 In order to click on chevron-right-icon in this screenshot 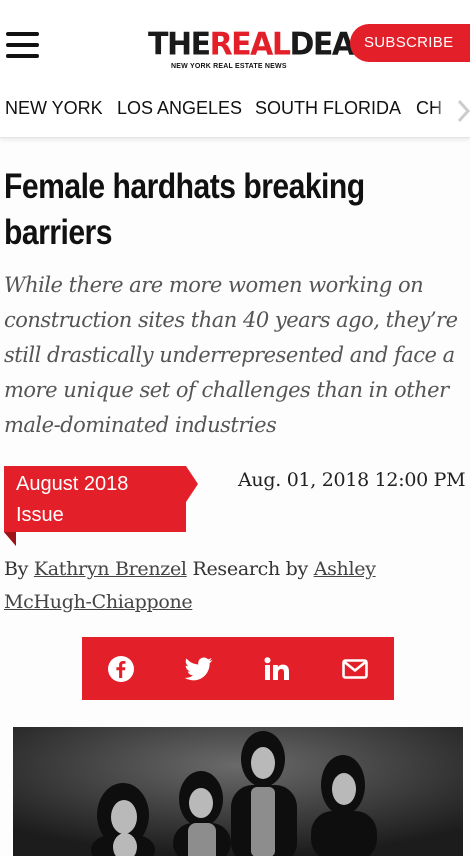, I will do `click(463, 111)`.